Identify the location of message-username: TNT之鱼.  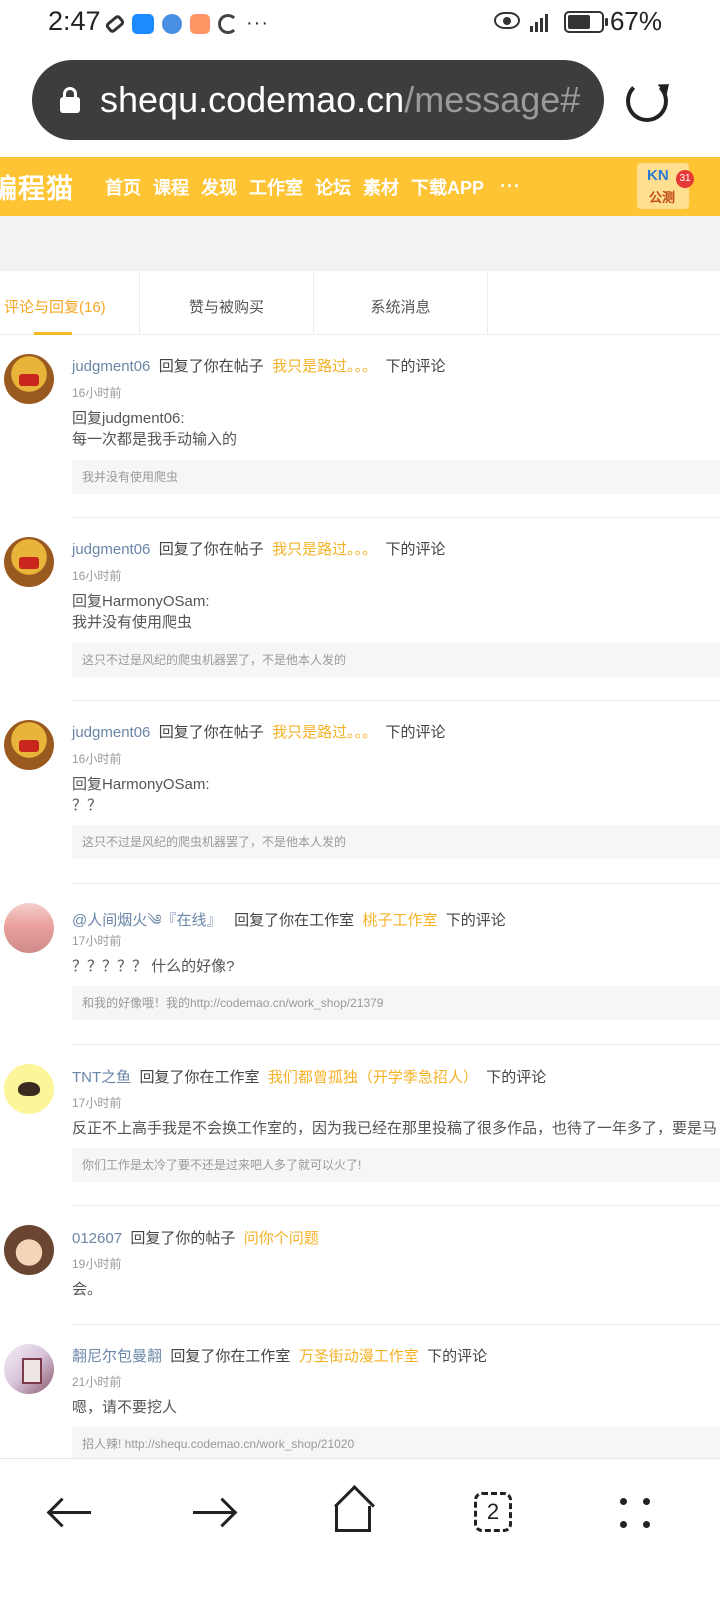
(101, 1077).